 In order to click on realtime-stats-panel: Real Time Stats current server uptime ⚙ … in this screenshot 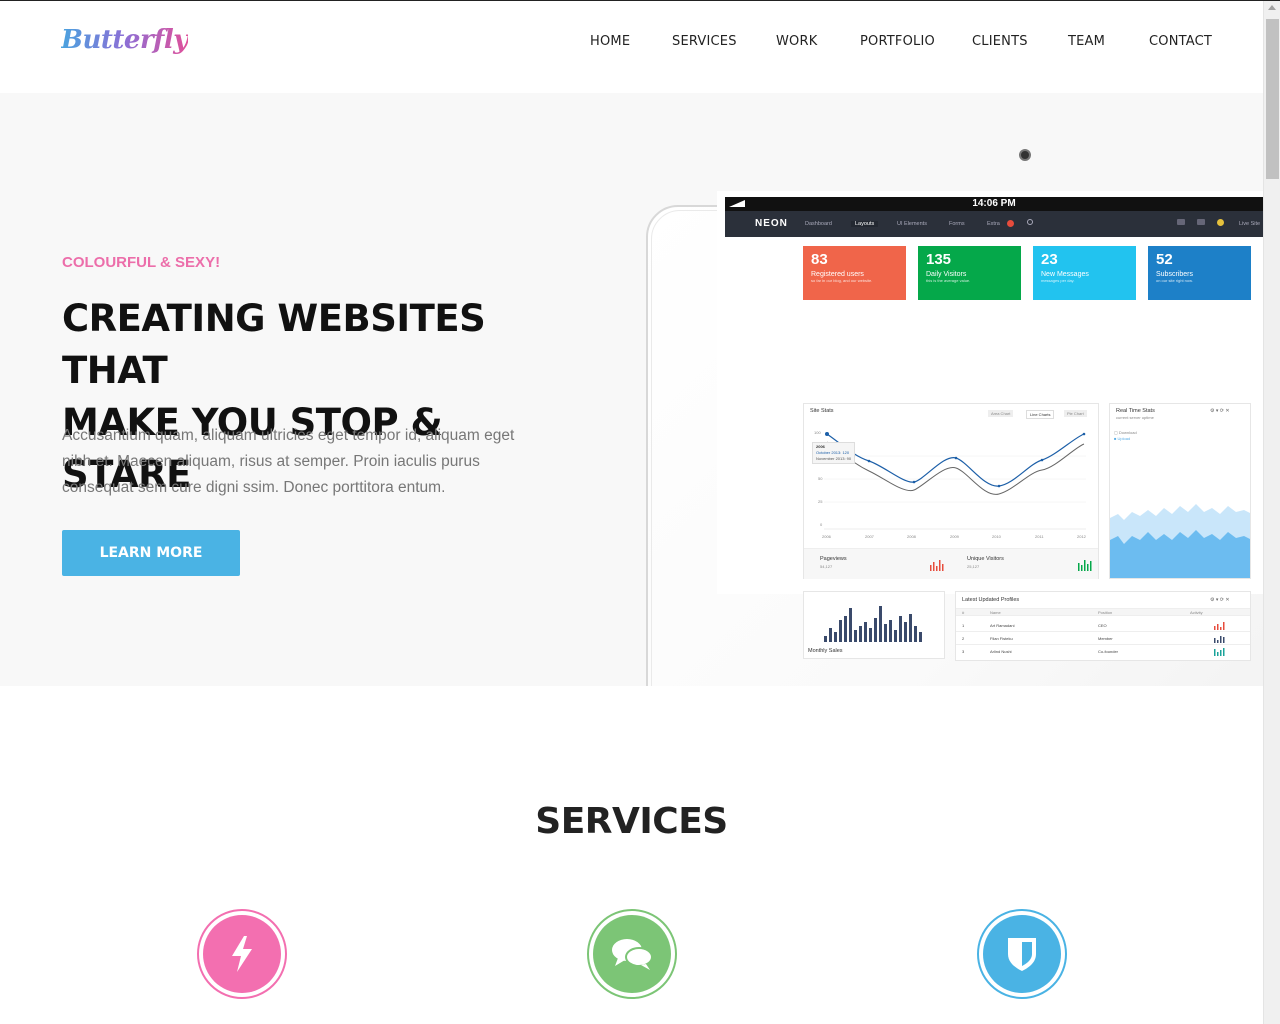, I will do `click(1180, 491)`.